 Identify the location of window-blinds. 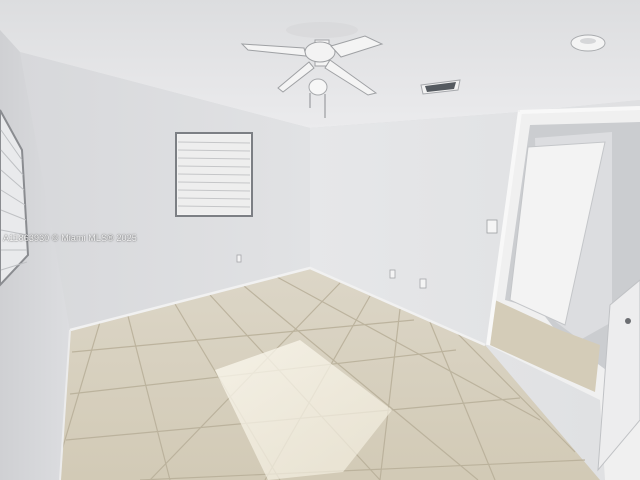
(214, 174).